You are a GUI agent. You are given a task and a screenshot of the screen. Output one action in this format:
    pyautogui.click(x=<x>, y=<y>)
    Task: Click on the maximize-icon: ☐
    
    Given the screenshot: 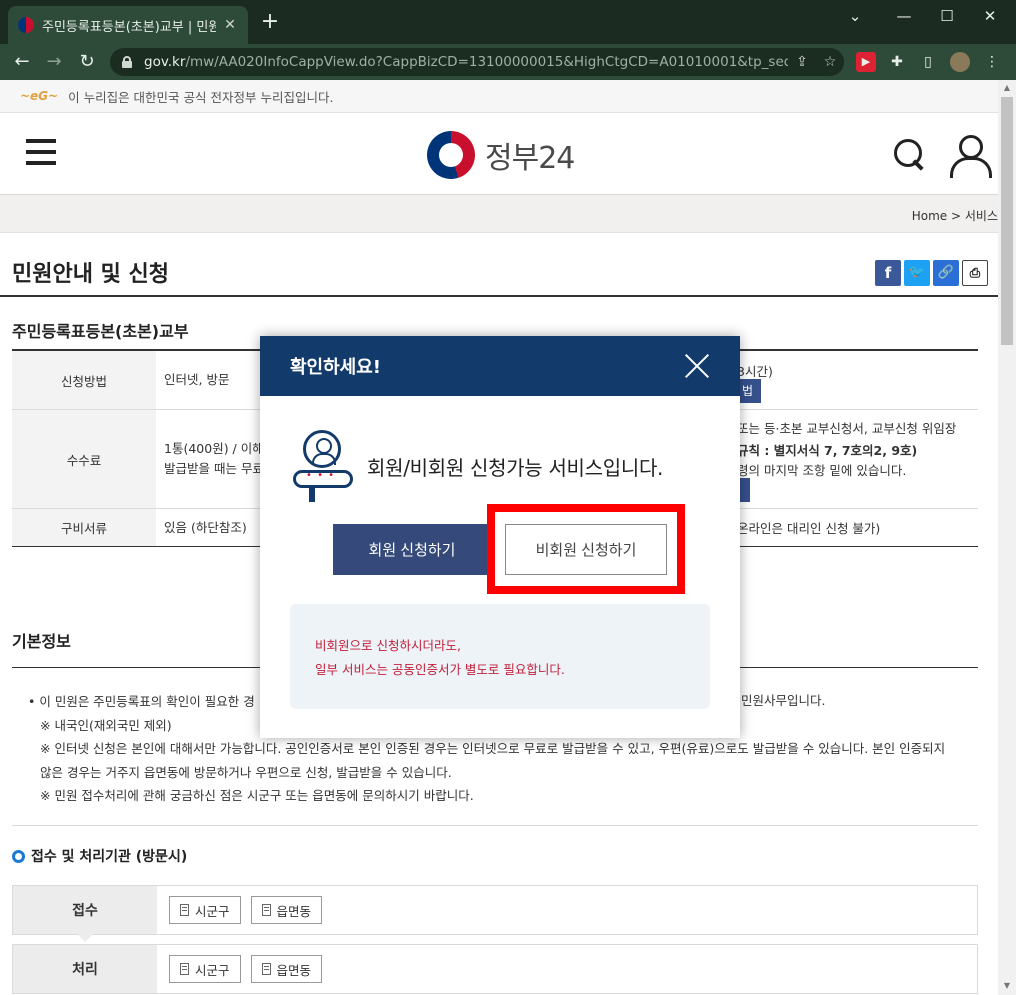 What is the action you would take?
    pyautogui.click(x=947, y=16)
    